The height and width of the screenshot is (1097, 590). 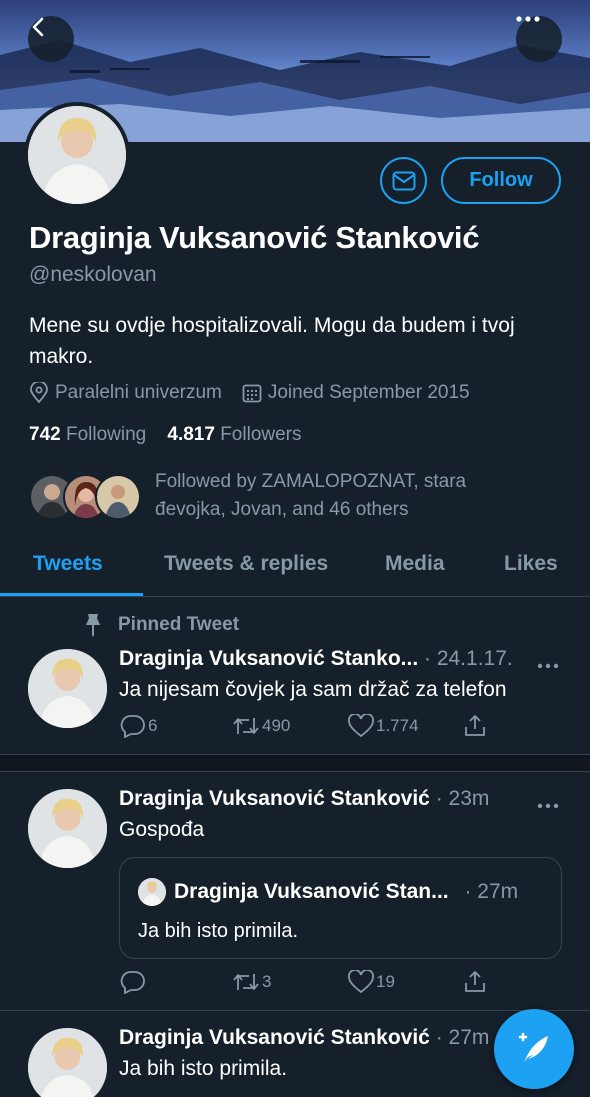 I want to click on profile-location: Paralelni univerzum, so click(x=125, y=393).